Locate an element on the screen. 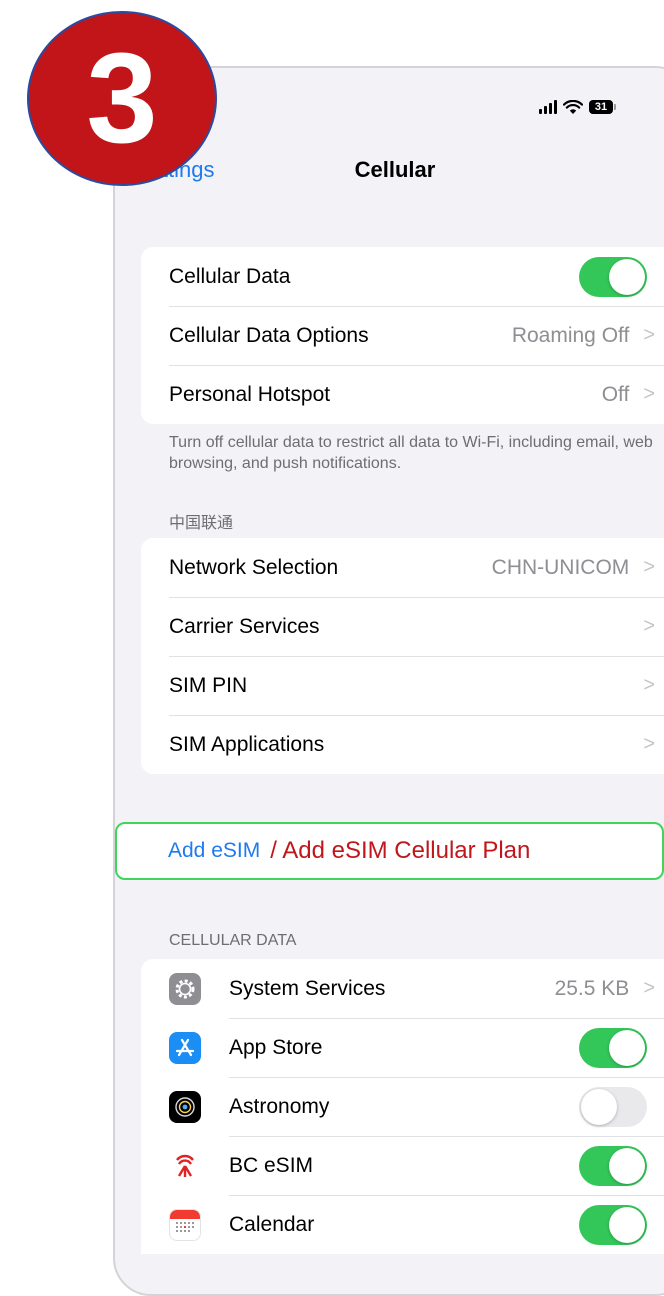 This screenshot has width=664, height=1296. cellular-data-row: Cellular Data is located at coordinates (402, 276).